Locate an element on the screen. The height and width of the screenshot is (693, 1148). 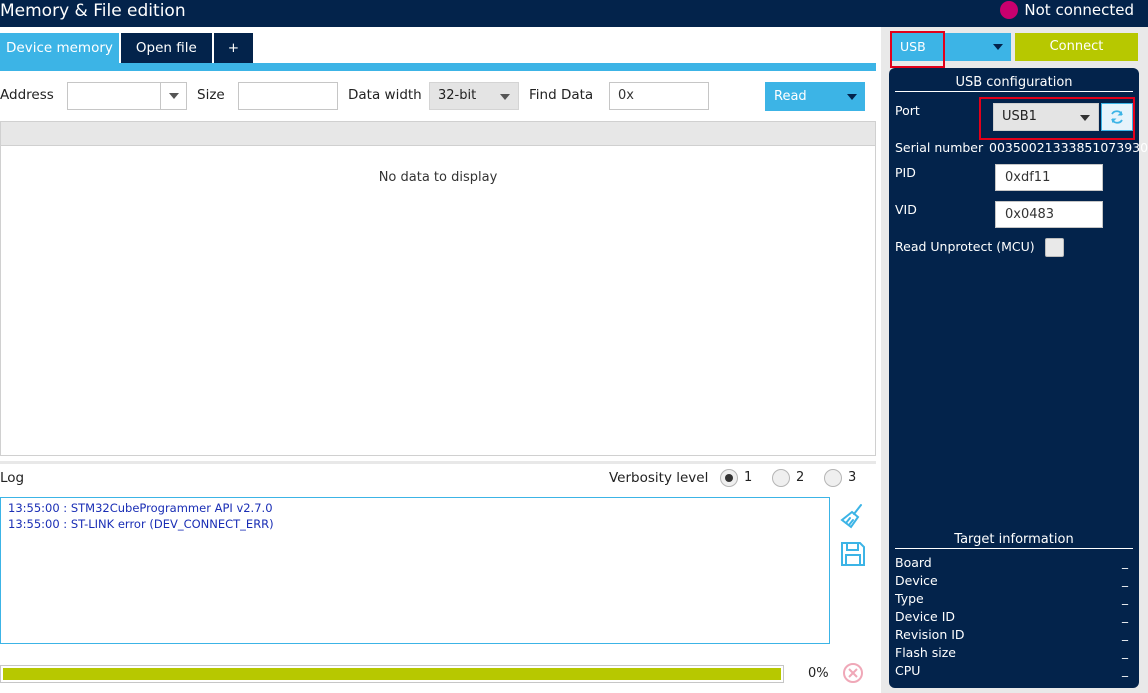
tab-add: + is located at coordinates (233, 48).